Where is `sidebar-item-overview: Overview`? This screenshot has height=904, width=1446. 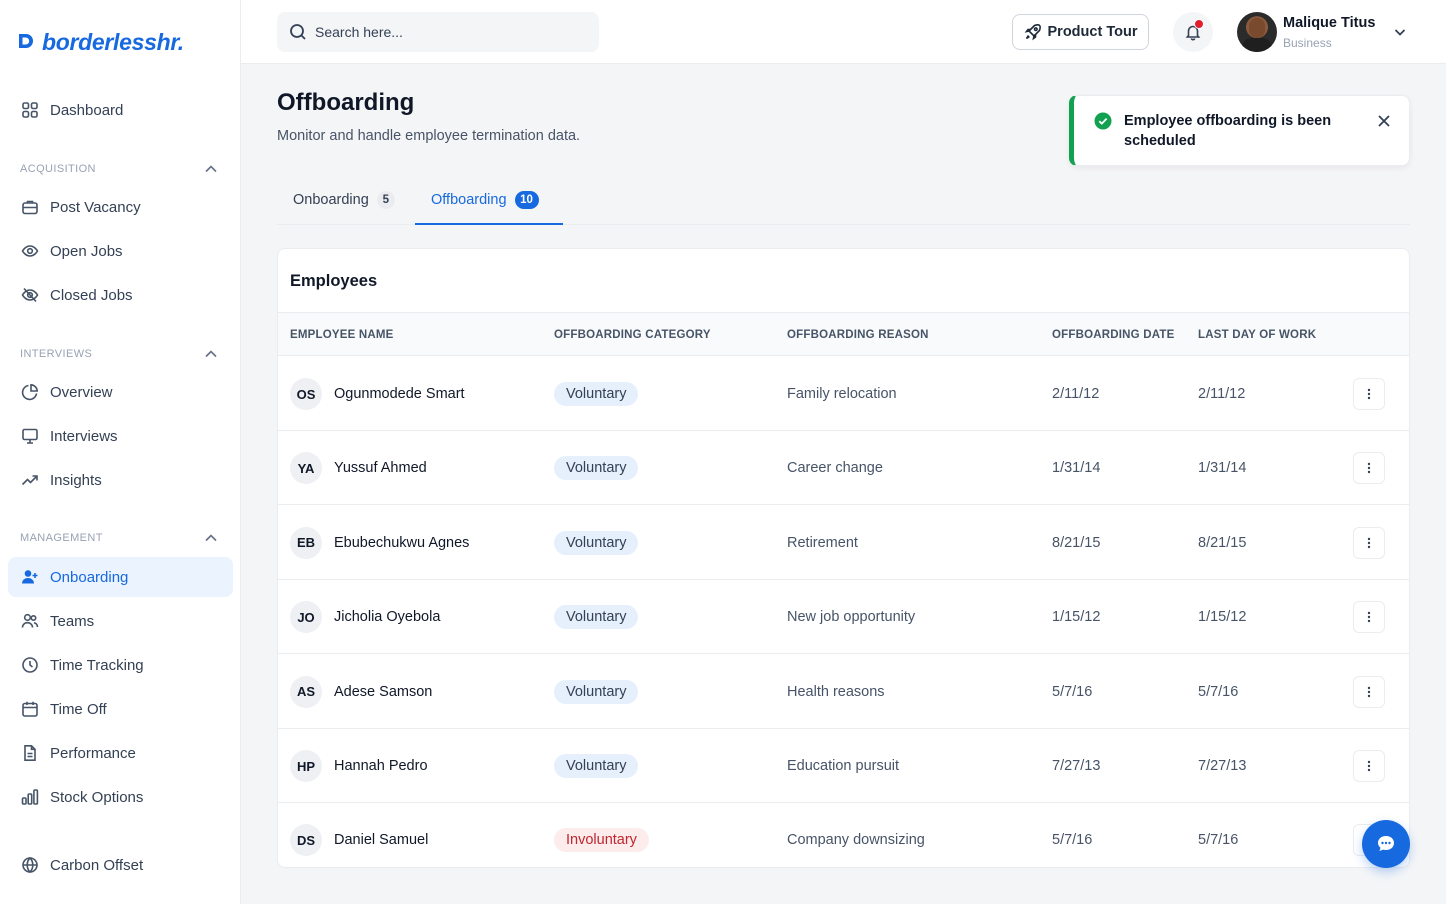 sidebar-item-overview: Overview is located at coordinates (120, 392).